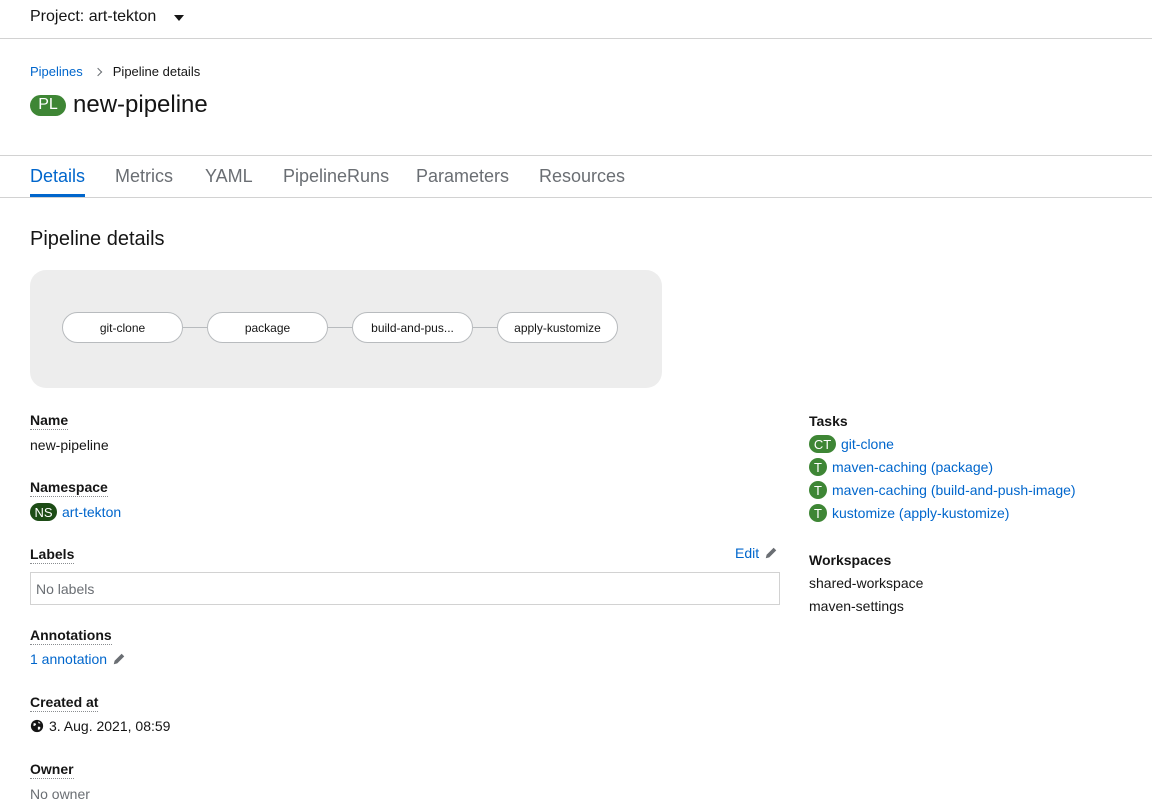 The height and width of the screenshot is (807, 1152). What do you see at coordinates (91, 512) in the screenshot?
I see `namespace-link: art-tekton` at bounding box center [91, 512].